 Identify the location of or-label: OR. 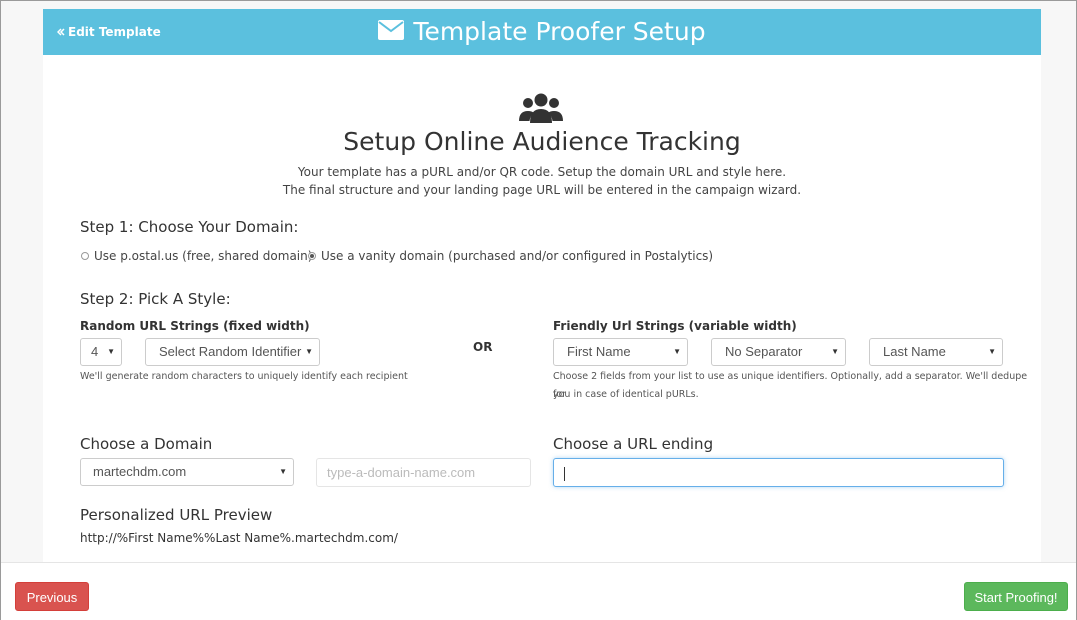
(483, 347).